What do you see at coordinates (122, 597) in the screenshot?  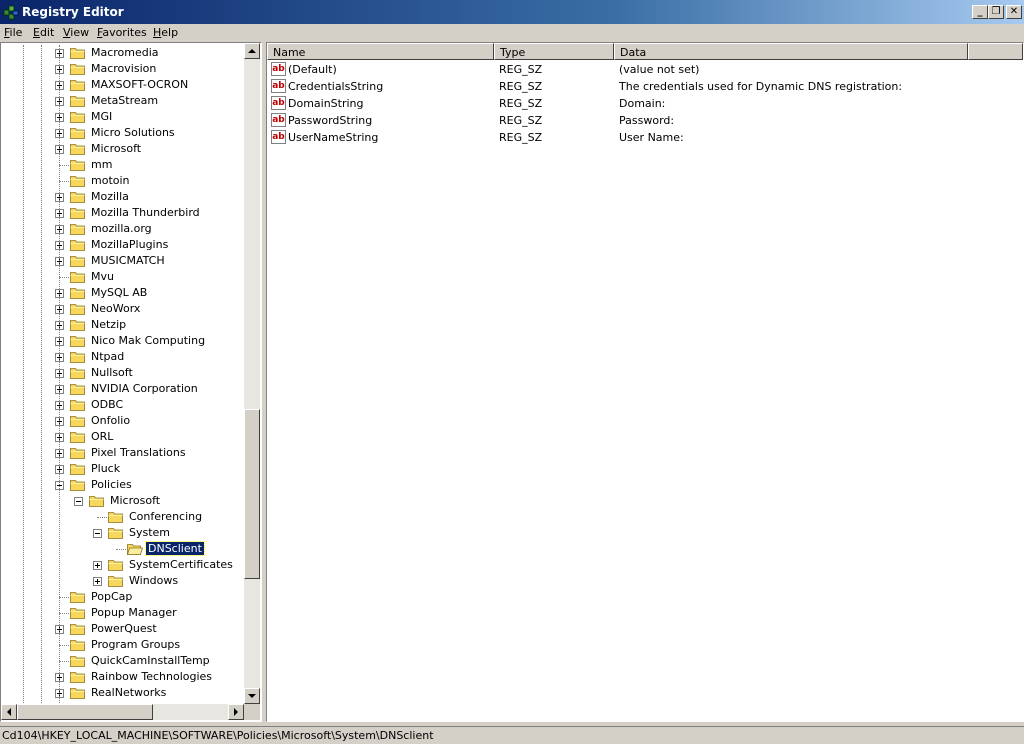 I see `tree-item: PopCap` at bounding box center [122, 597].